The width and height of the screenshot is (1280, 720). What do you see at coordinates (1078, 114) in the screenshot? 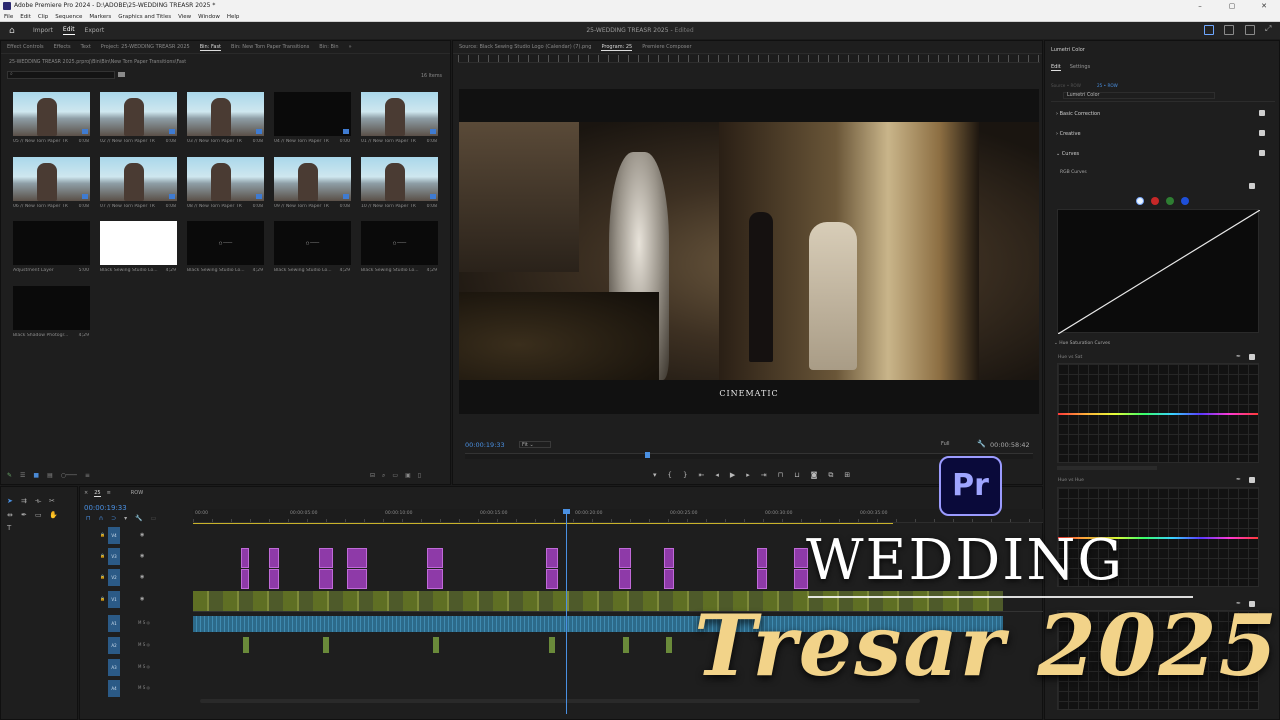
I see `section-basic-correction: › Basic Correction` at bounding box center [1078, 114].